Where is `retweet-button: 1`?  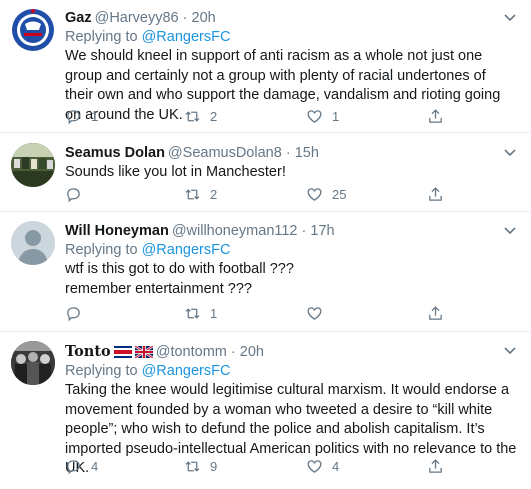 retweet-button: 1 is located at coordinates (200, 313).